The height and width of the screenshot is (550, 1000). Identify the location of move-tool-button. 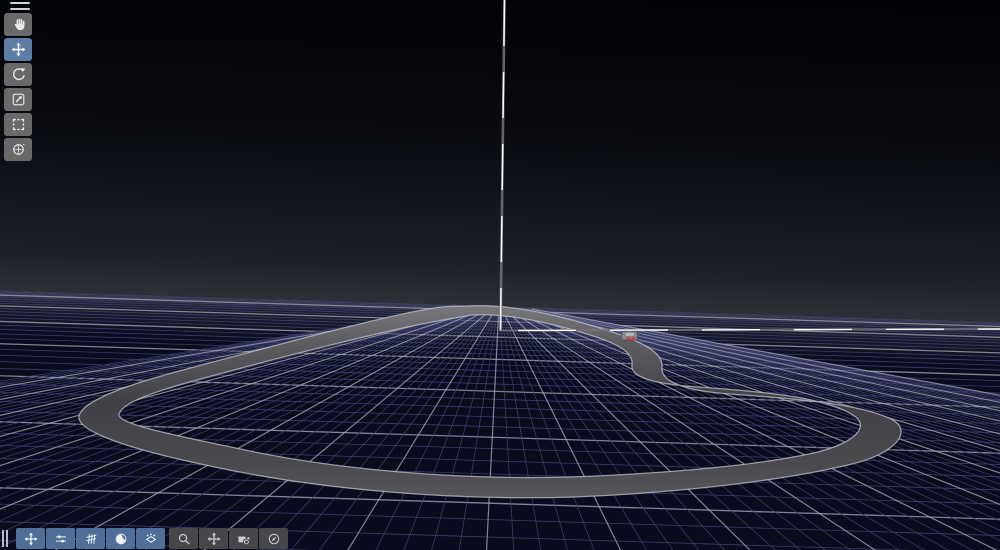
(18, 49).